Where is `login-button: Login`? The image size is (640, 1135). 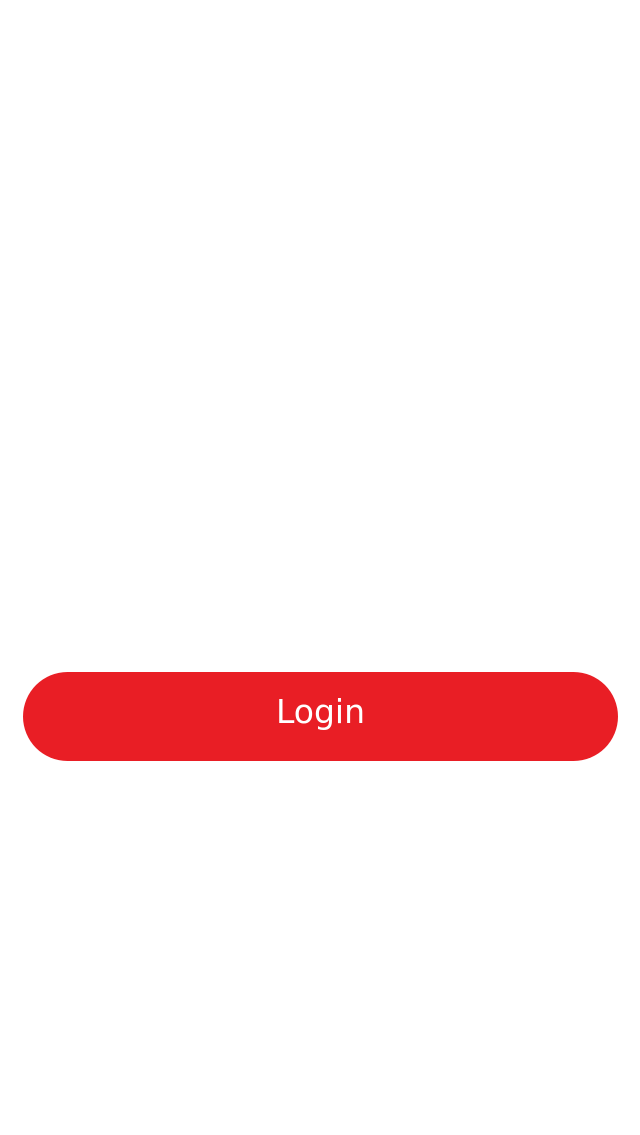 login-button: Login is located at coordinates (320, 716).